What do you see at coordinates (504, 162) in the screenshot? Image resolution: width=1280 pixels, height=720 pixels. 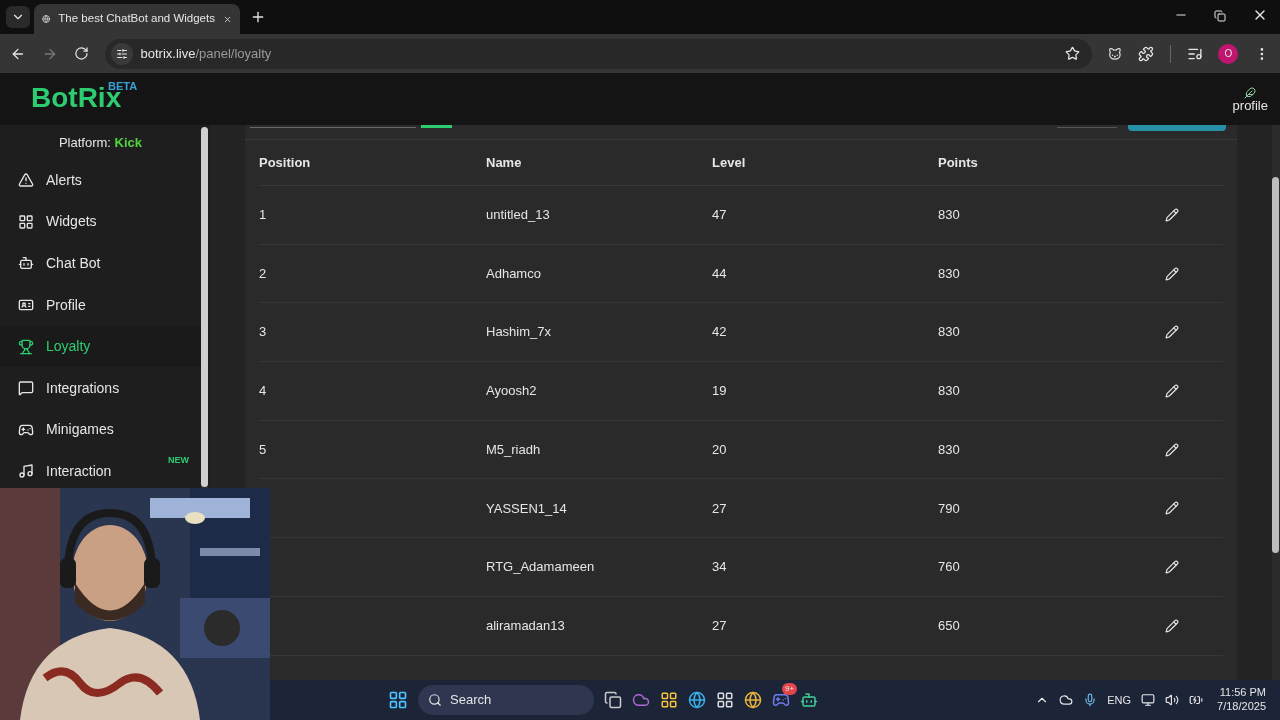 I see `column-header: Name` at bounding box center [504, 162].